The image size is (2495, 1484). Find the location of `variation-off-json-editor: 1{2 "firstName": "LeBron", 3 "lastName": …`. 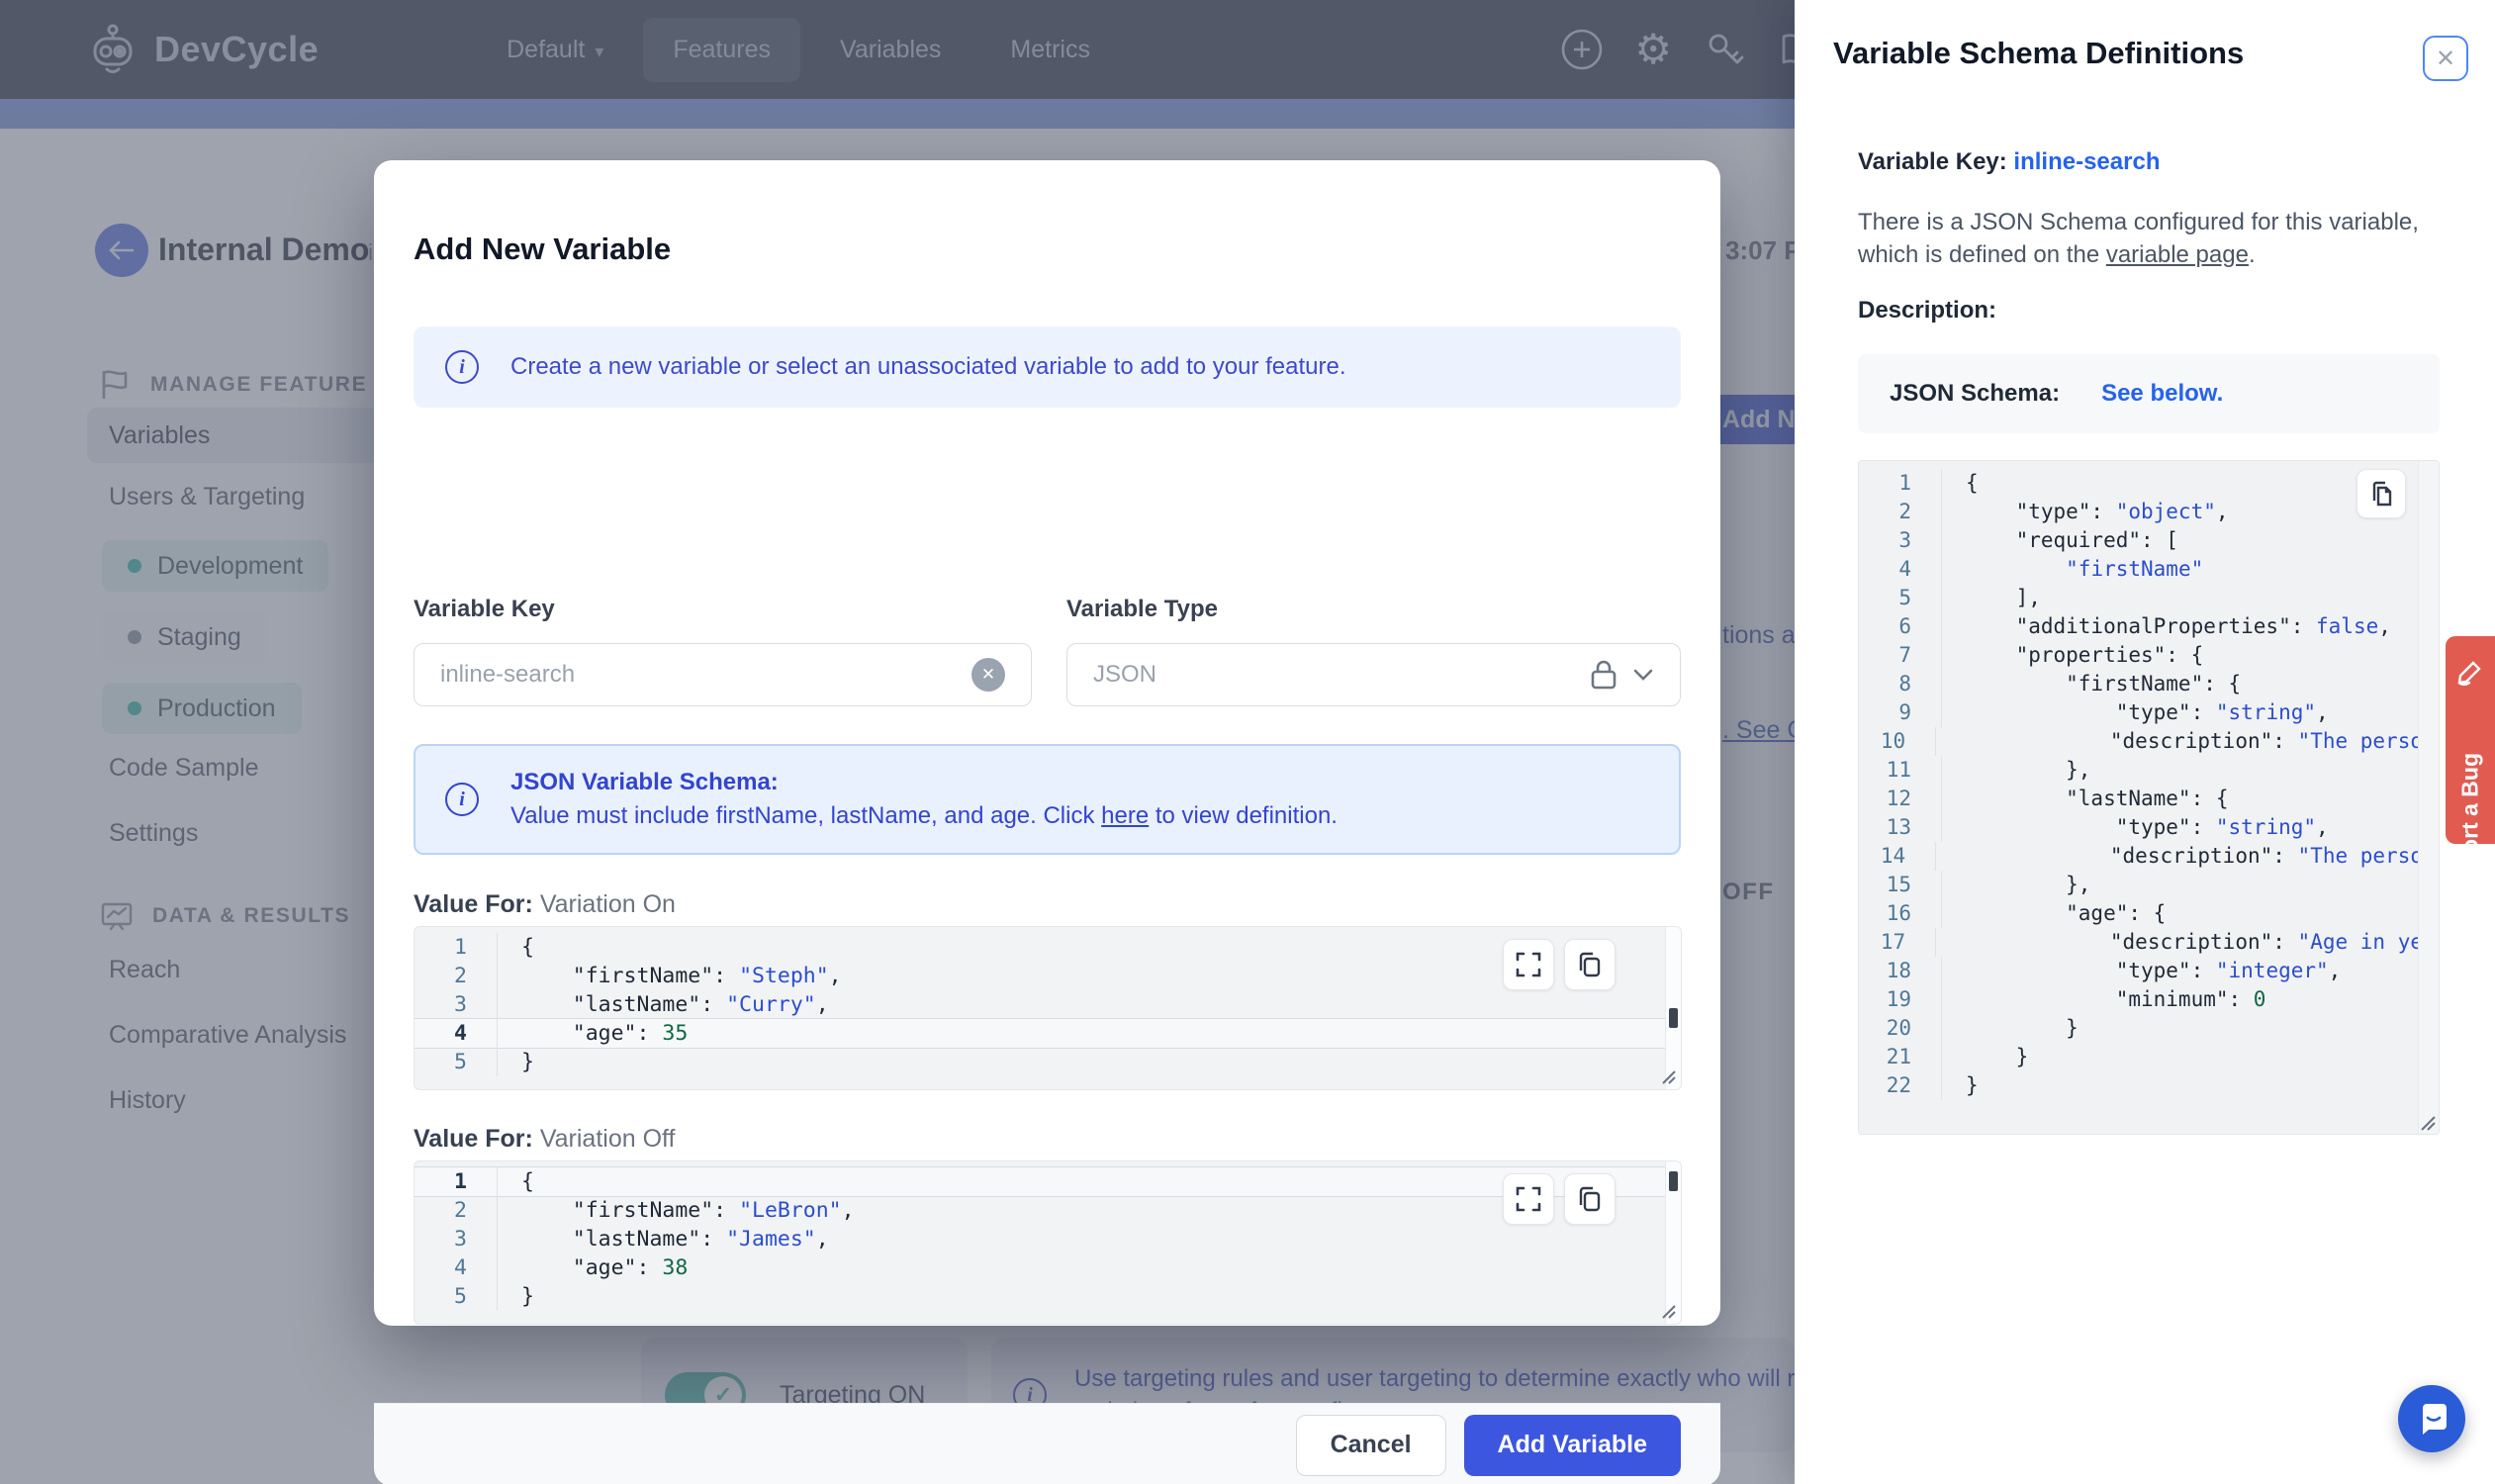

variation-off-json-editor: 1{2 "firstName": "LeBron", 3 "lastName": … is located at coordinates (1048, 1242).